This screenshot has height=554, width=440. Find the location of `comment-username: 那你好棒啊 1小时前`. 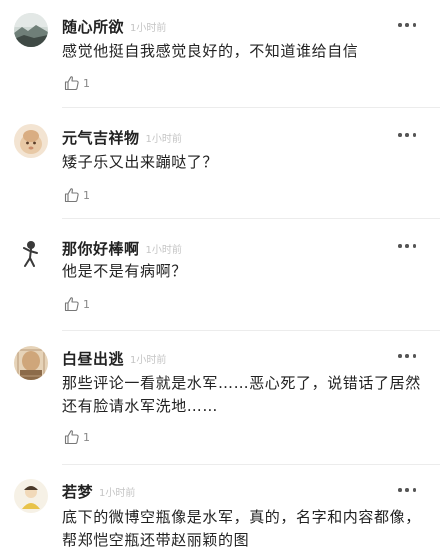

comment-username: 那你好棒啊 1小时前 is located at coordinates (122, 248).